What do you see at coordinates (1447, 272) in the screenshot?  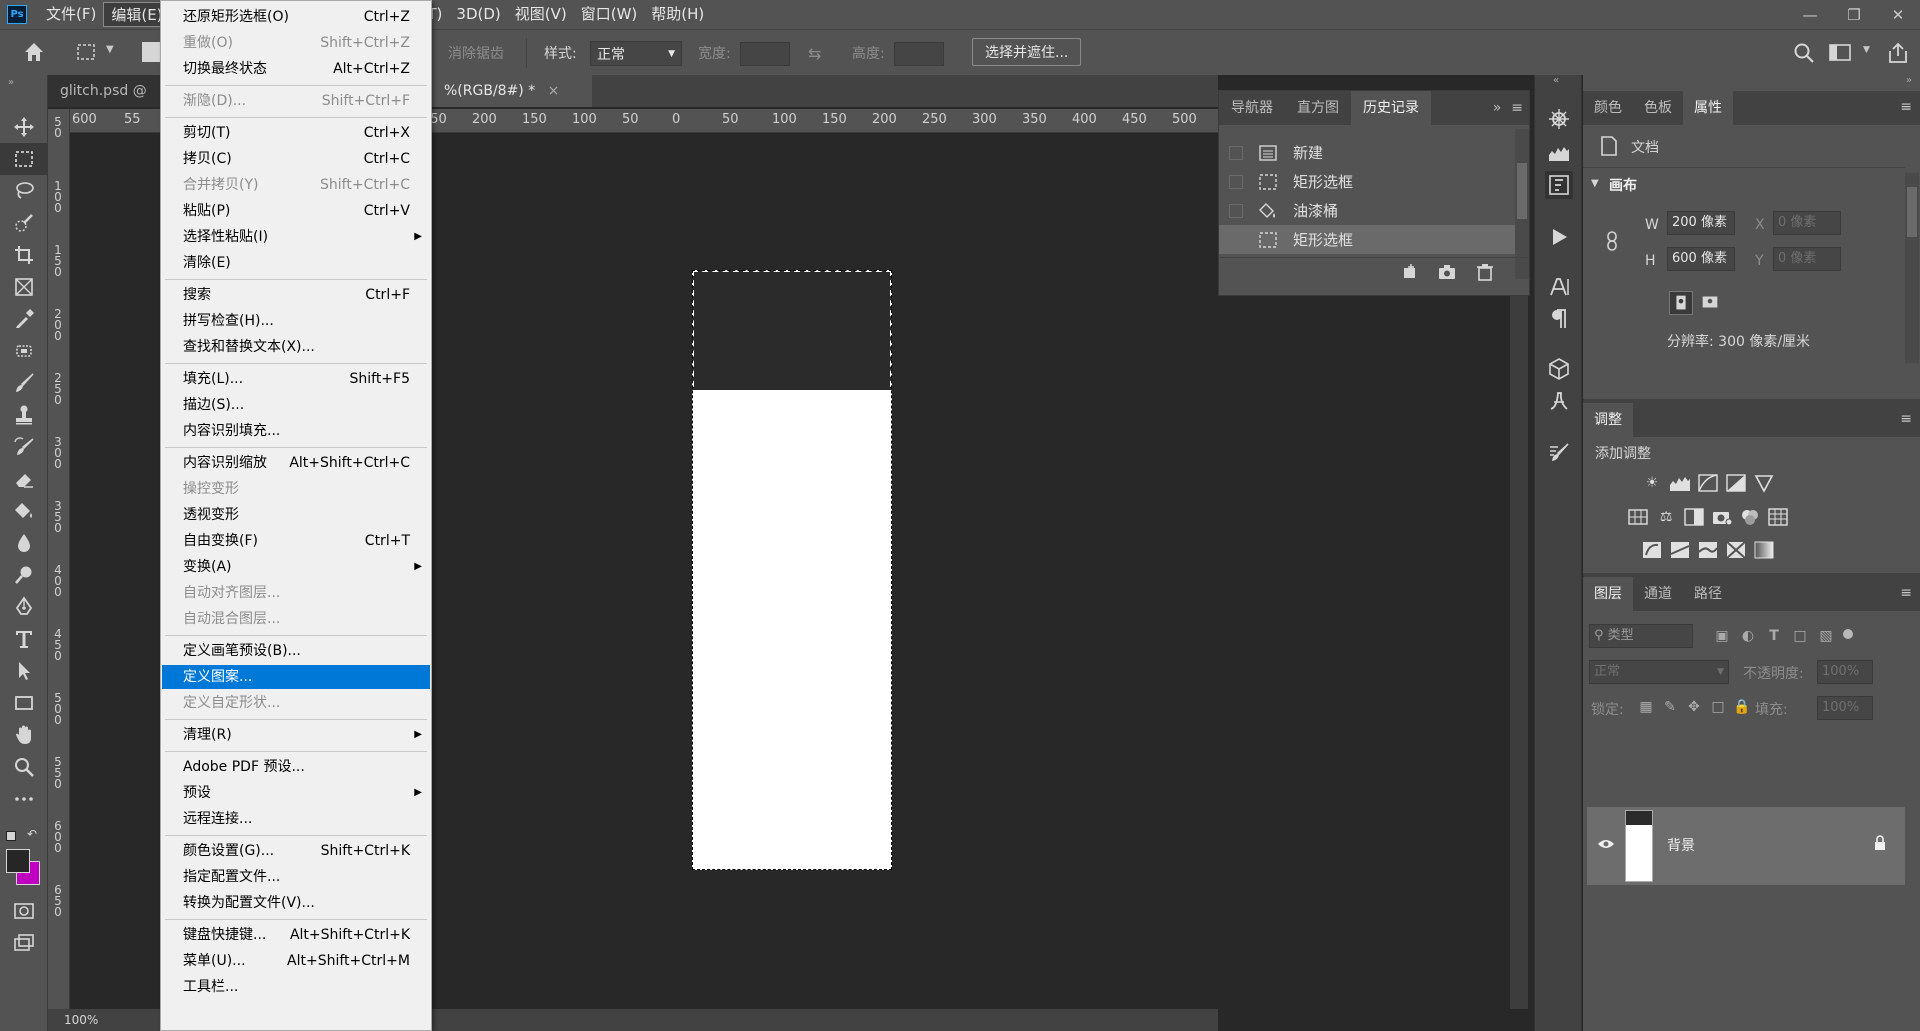 I see `camera-icon` at bounding box center [1447, 272].